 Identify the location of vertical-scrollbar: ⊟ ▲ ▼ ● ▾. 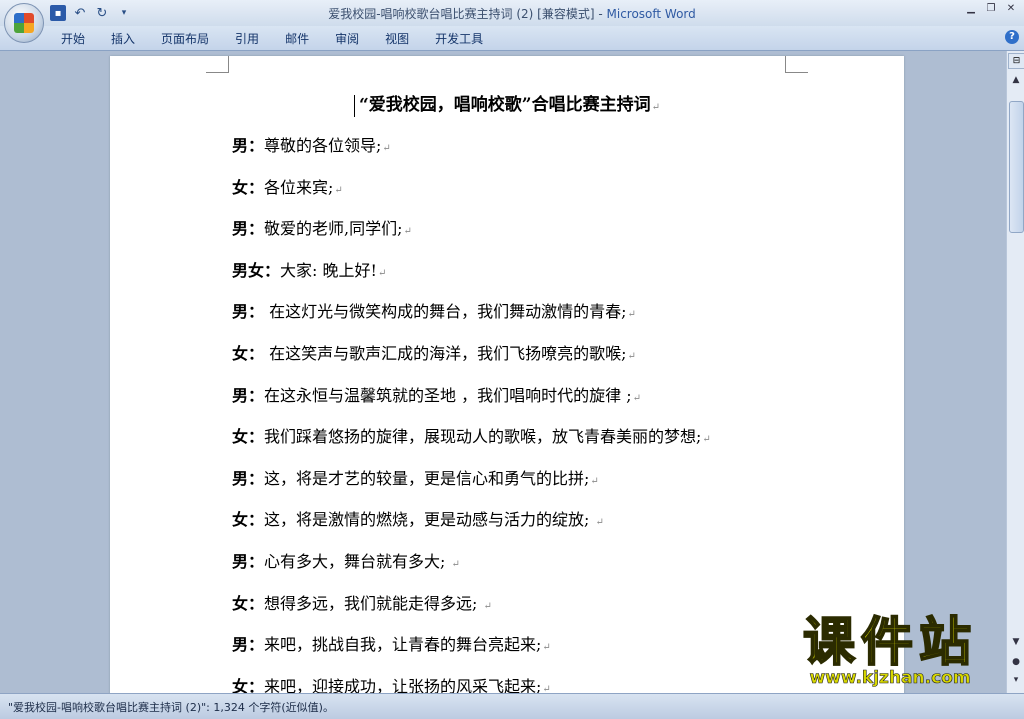
(1015, 372).